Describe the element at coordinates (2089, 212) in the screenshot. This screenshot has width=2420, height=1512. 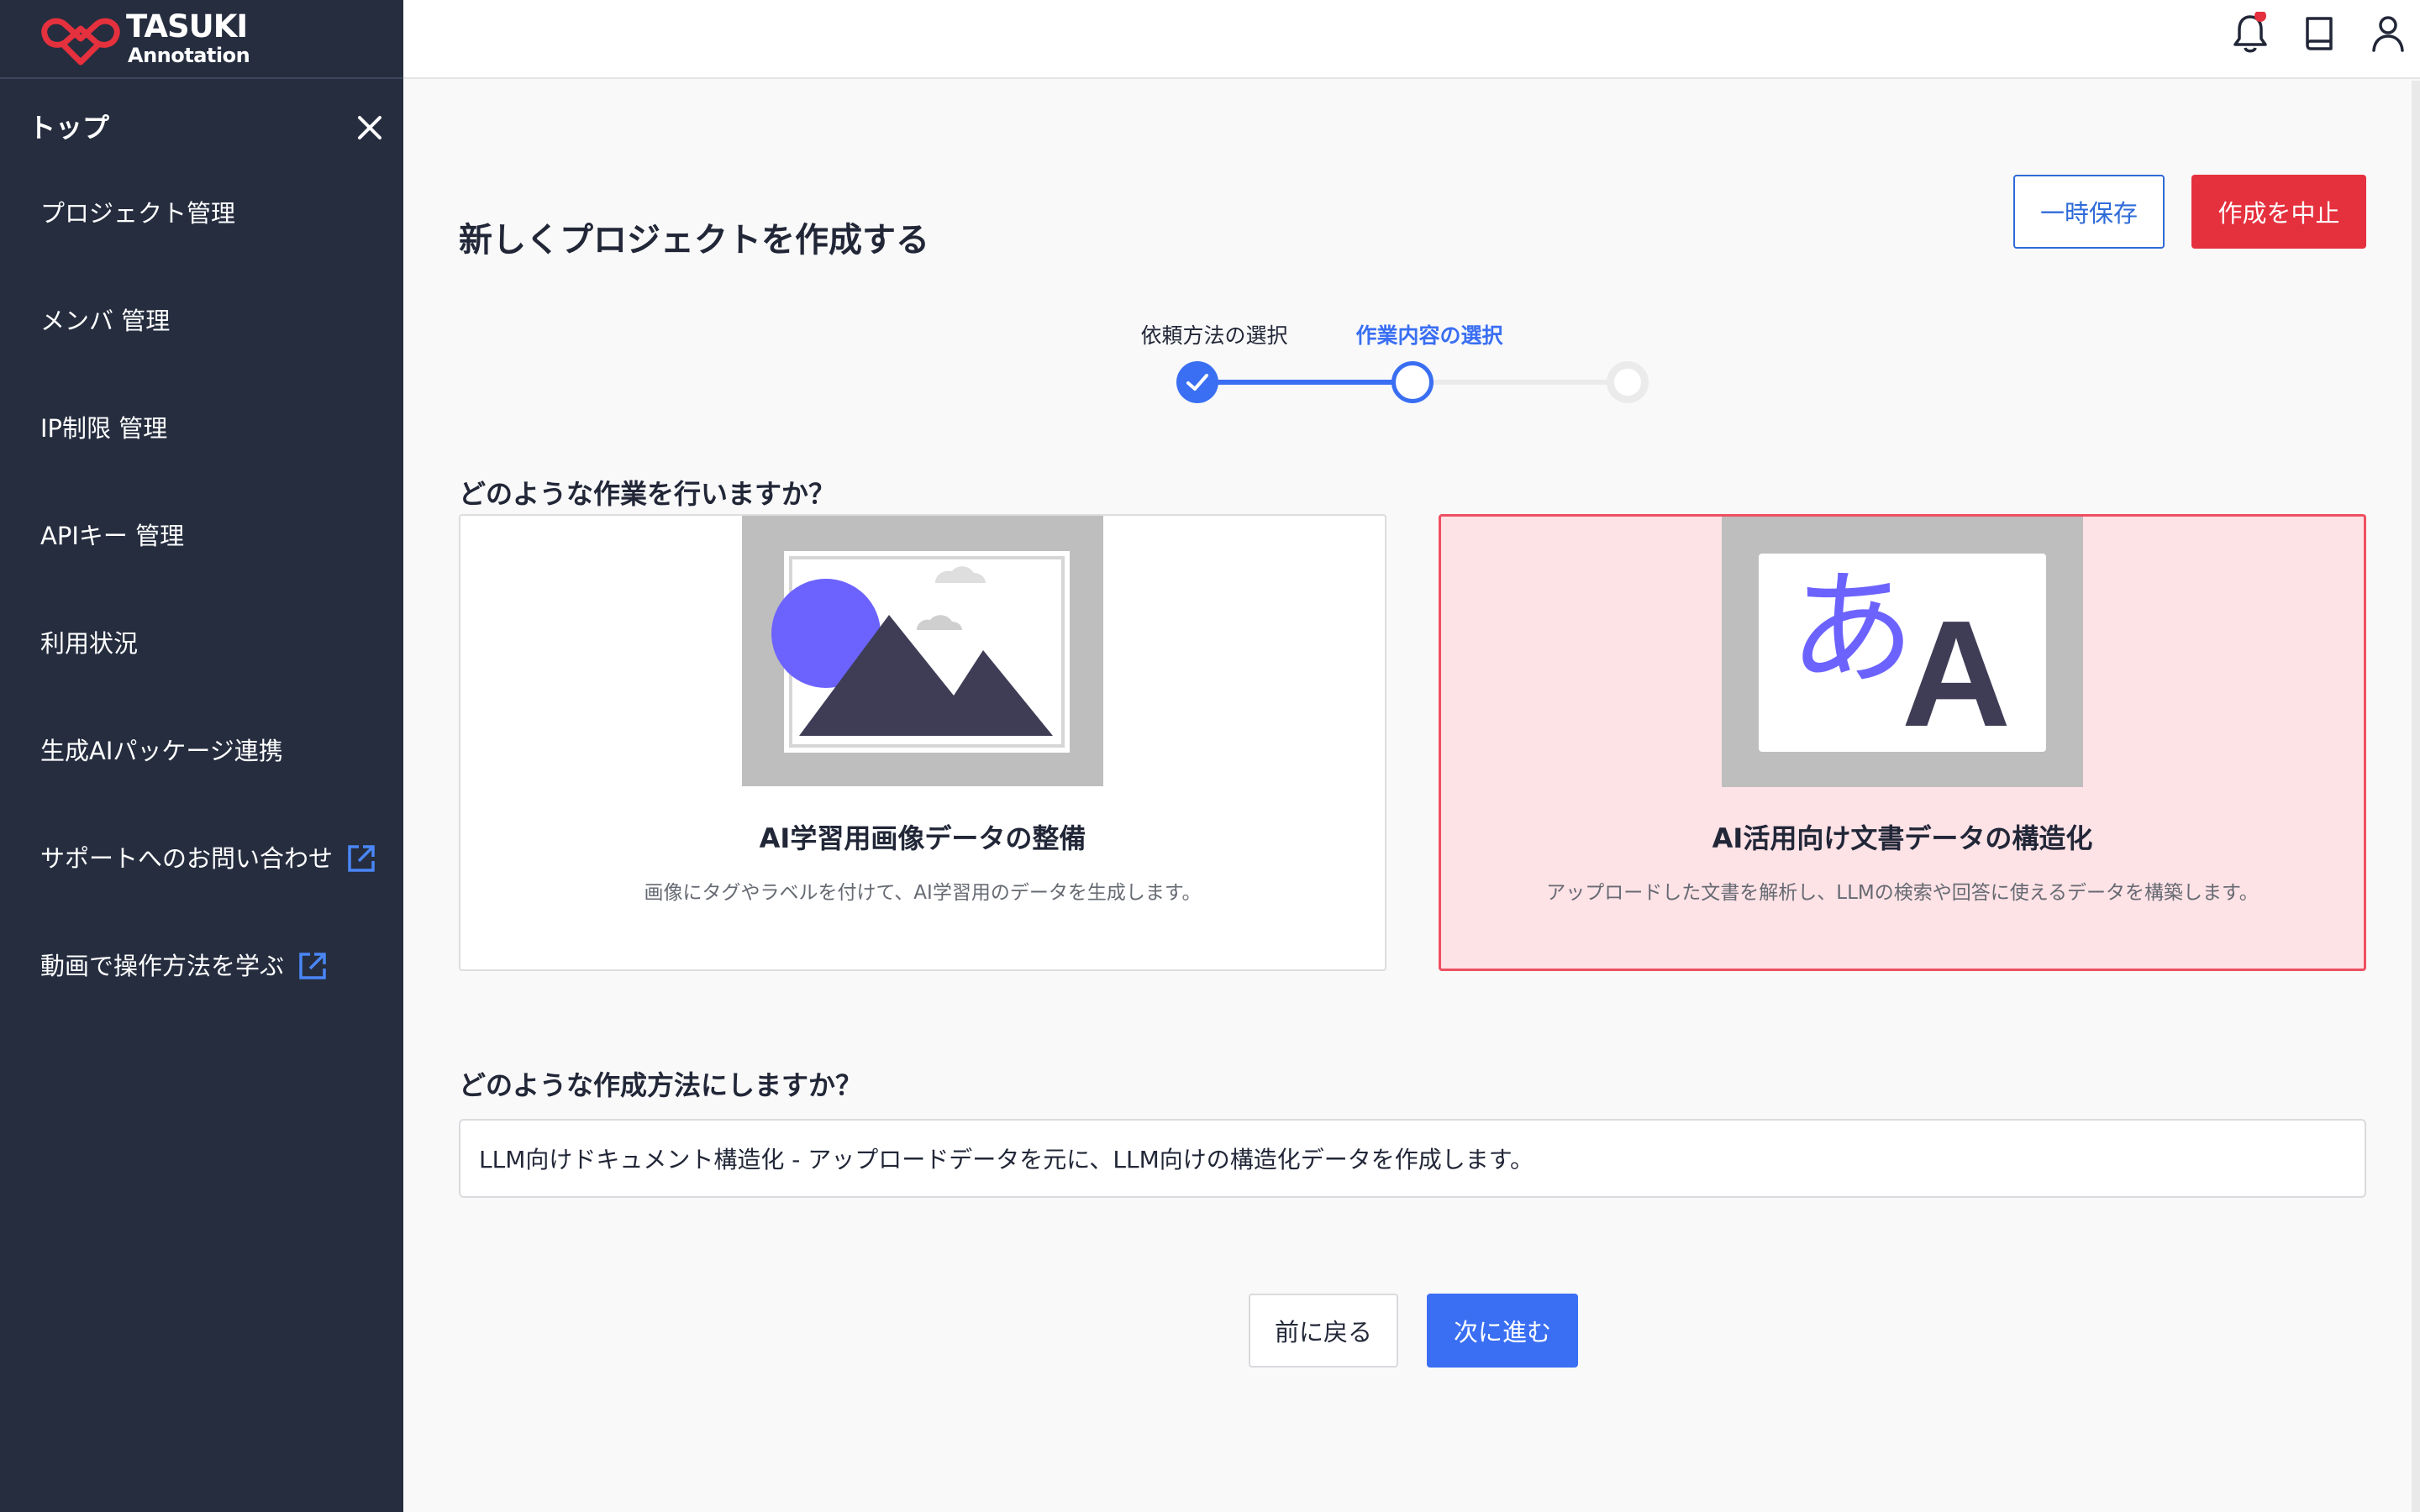
I see `save-draft-button: 一時保存` at that location.